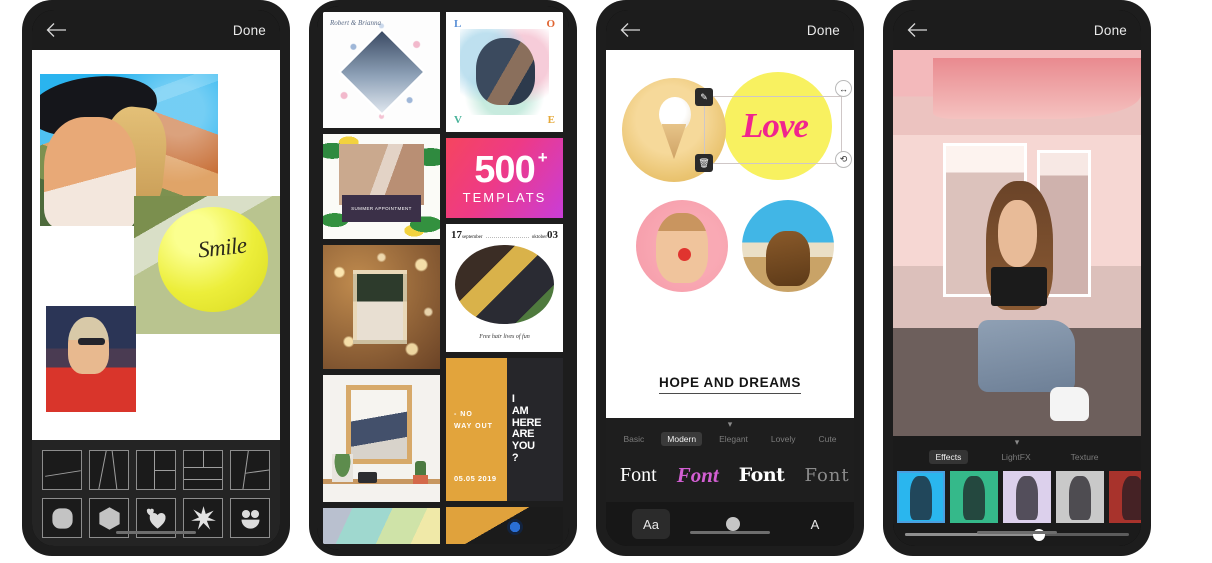 This screenshot has height=563, width=1212. I want to click on filter-red, so click(1125, 497).